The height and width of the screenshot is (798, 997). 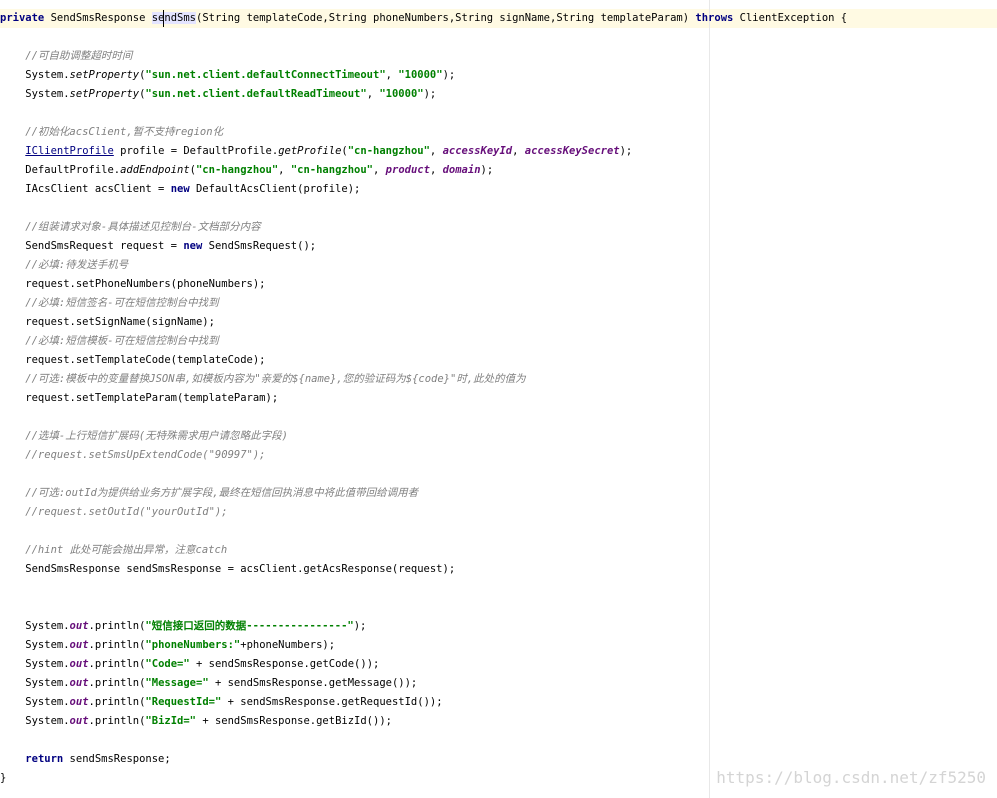 I want to click on code-comment: //组装请求对象-具体描述见控制台-文档部分内容, so click(x=130, y=227).